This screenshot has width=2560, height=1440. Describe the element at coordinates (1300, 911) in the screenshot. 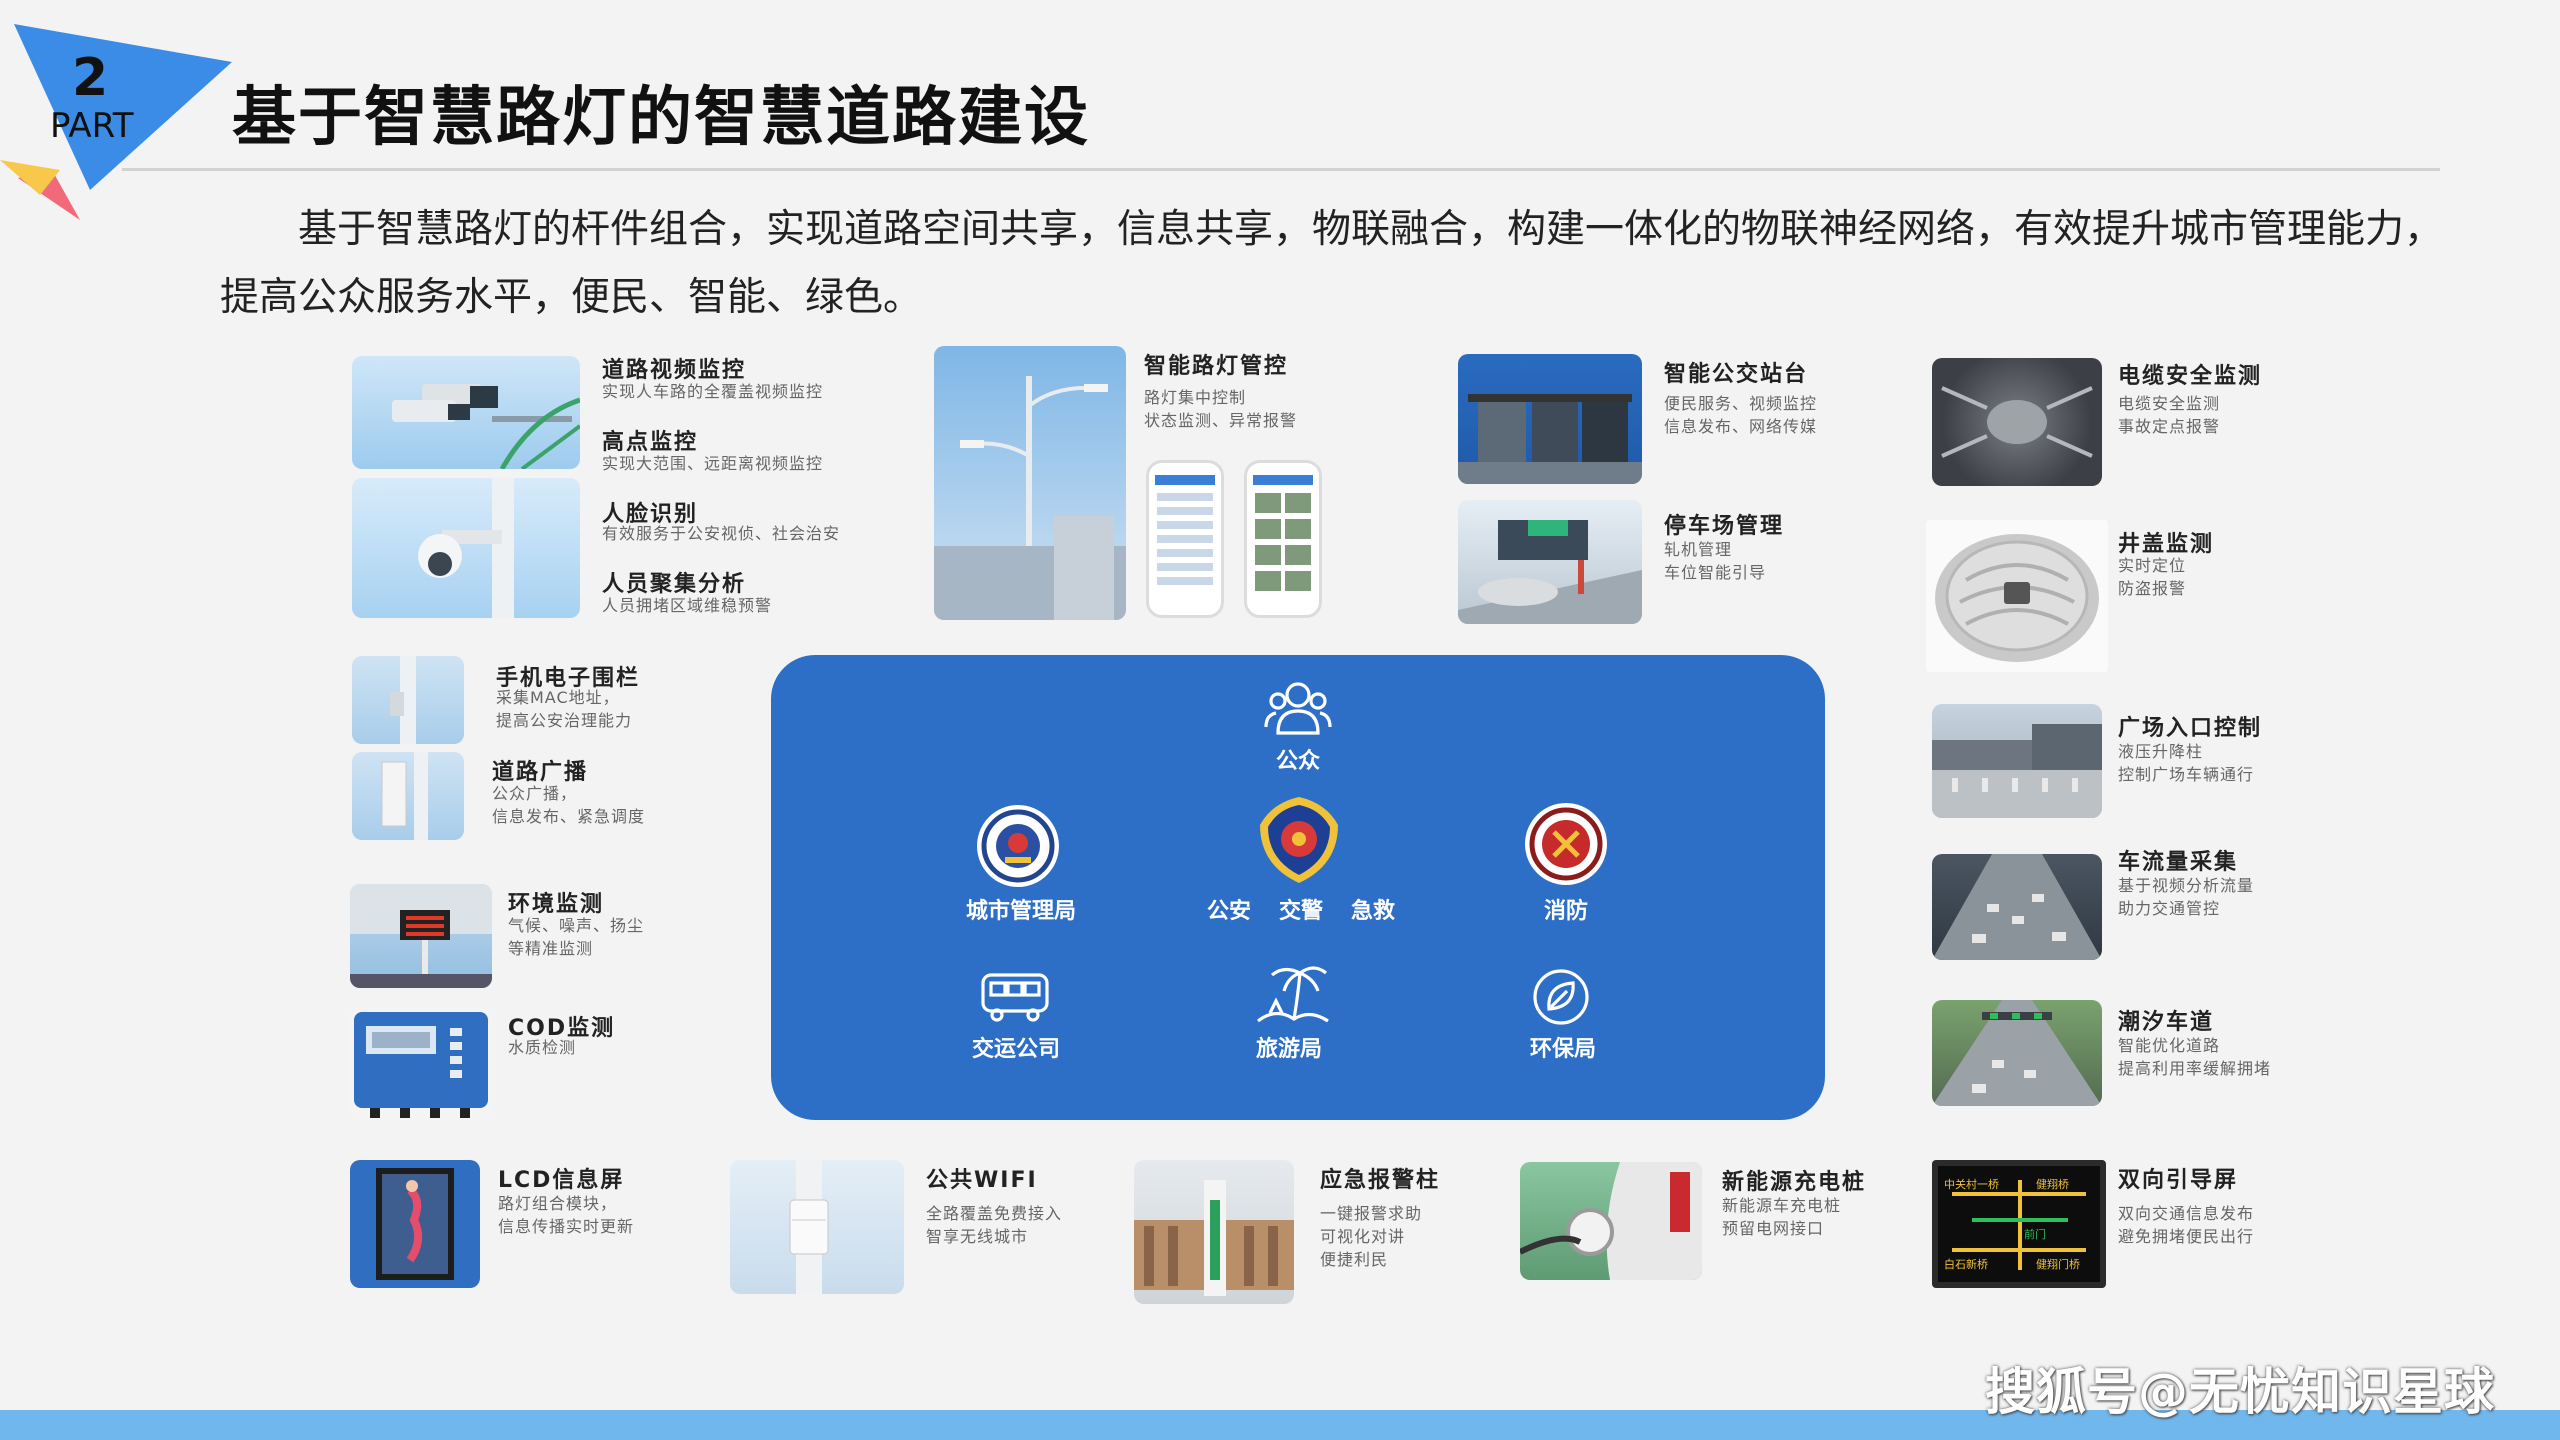

I see `label-traffic-police: 交警` at that location.